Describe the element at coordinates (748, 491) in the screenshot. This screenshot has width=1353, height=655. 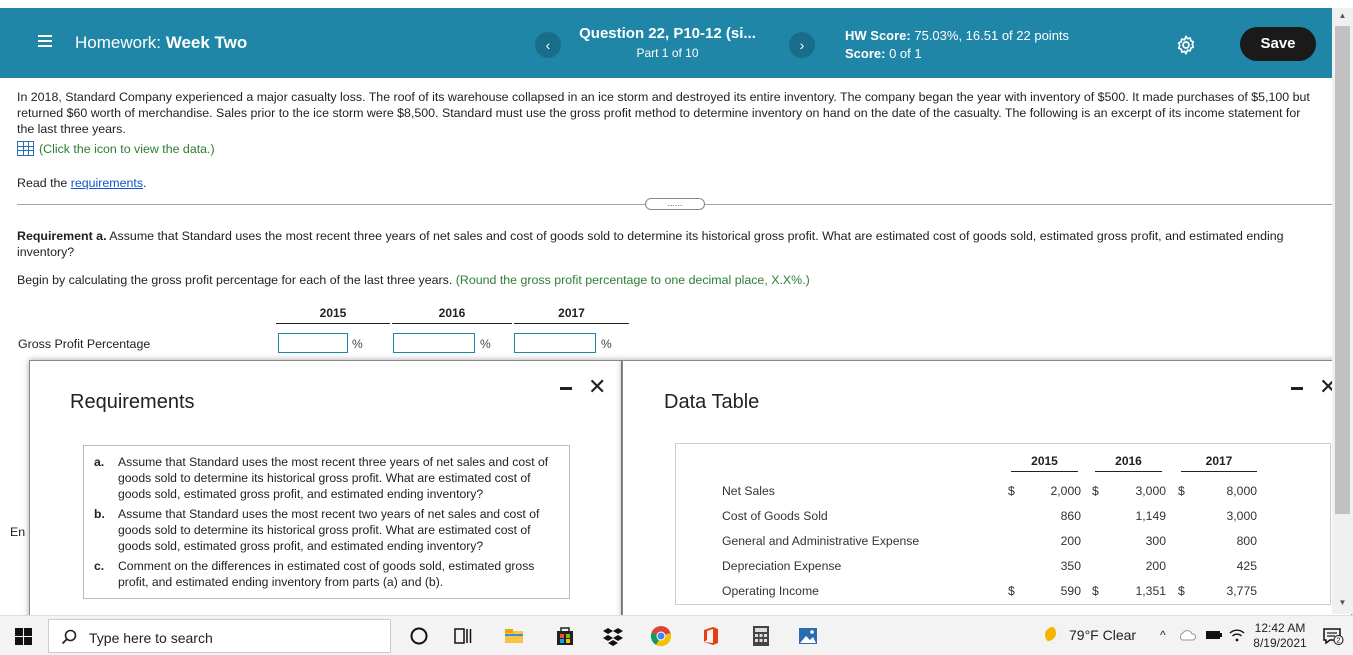
I see `data-row-label: Net Sales` at that location.